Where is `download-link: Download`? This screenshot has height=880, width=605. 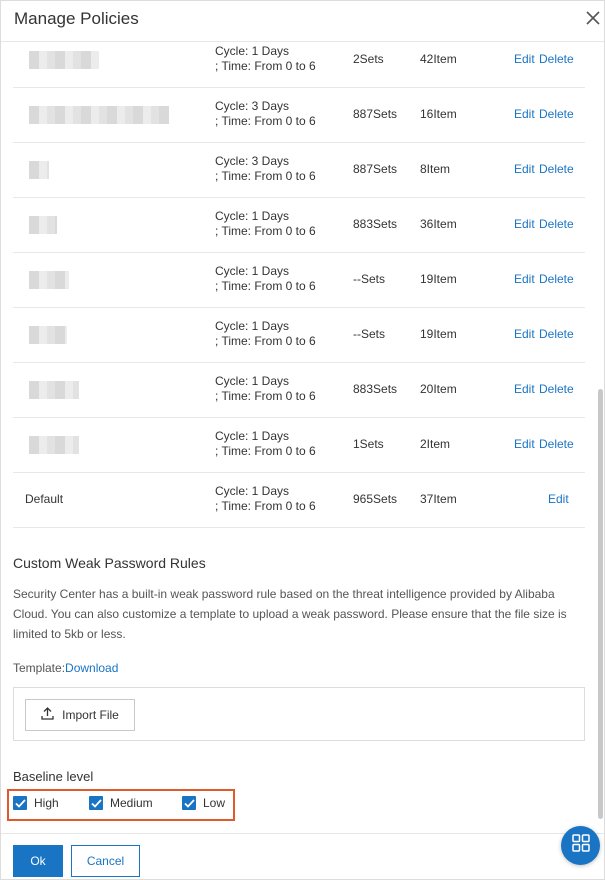
download-link: Download is located at coordinates (91, 668).